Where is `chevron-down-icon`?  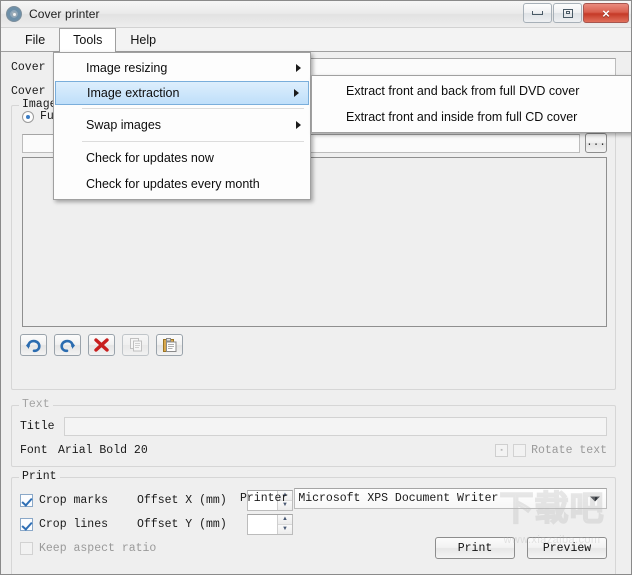 chevron-down-icon is located at coordinates (595, 498).